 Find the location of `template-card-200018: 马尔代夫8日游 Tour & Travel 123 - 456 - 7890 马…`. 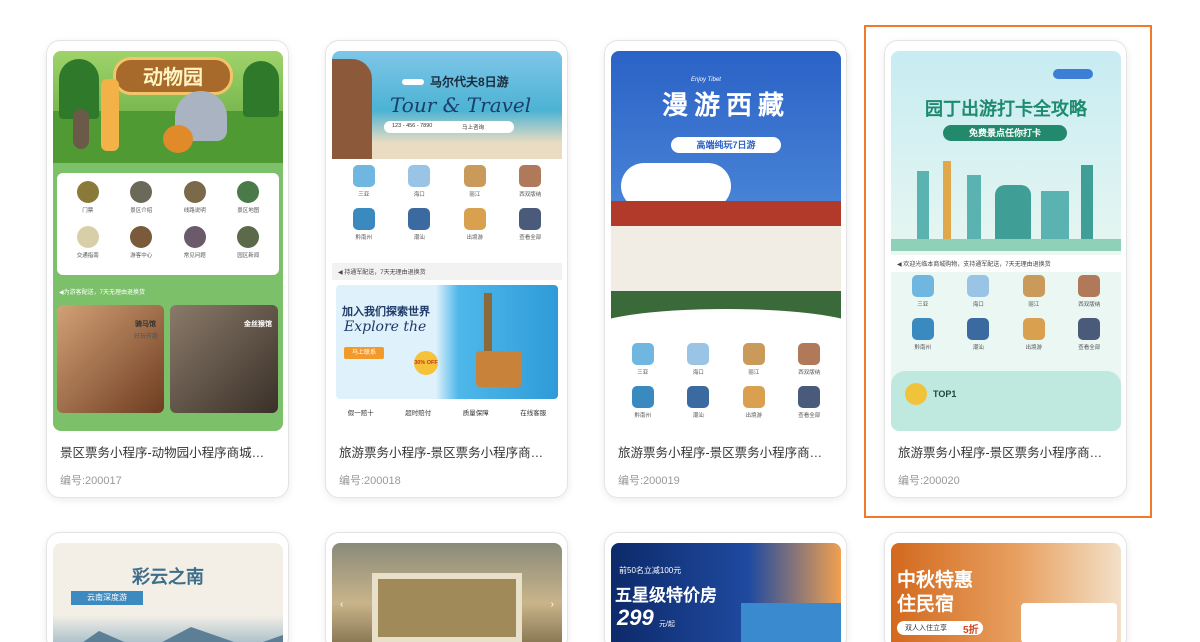

template-card-200018: 马尔代夫8日游 Tour & Travel 123 - 456 - 7890 马… is located at coordinates (446, 269).